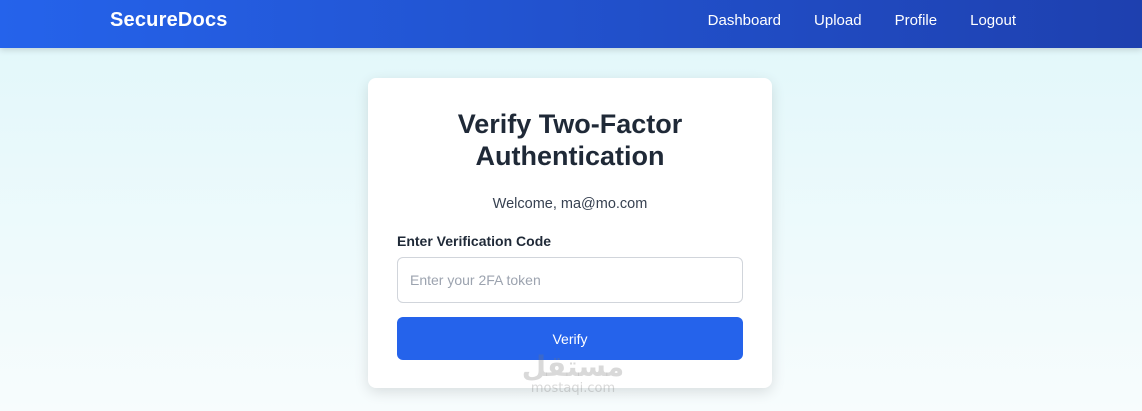 The width and height of the screenshot is (1142, 411). Describe the element at coordinates (570, 140) in the screenshot. I see `page-title: Verify Two-Factor Authentication` at that location.